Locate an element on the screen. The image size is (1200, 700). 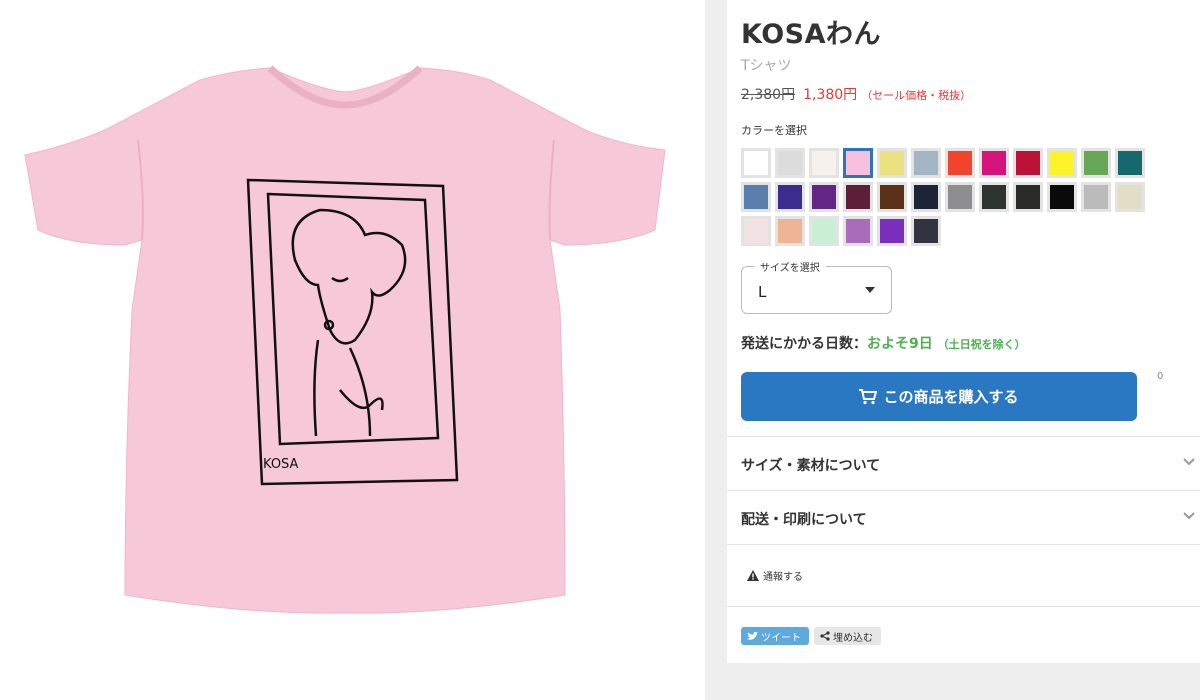
section-divider is located at coordinates (963, 544).